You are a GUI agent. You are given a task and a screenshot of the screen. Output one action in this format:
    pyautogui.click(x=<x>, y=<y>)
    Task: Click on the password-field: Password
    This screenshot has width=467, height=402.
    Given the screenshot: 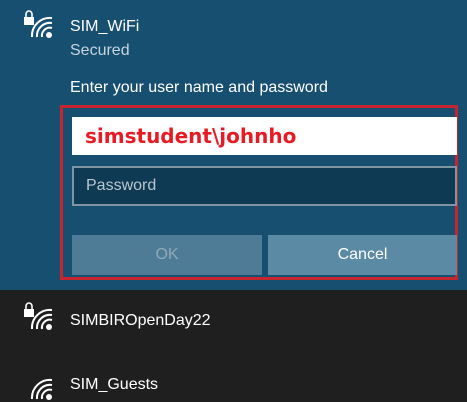 What is the action you would take?
    pyautogui.click(x=264, y=186)
    